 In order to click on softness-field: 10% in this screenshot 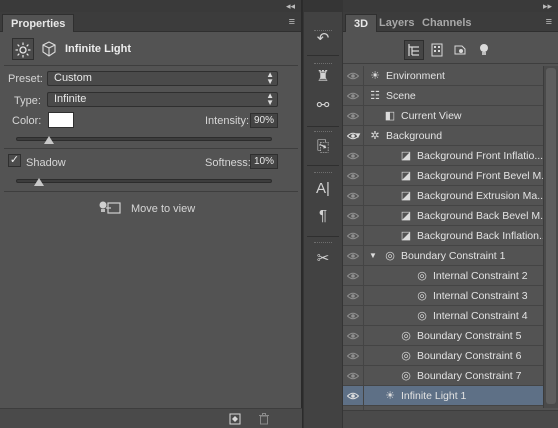, I will do `click(264, 161)`.